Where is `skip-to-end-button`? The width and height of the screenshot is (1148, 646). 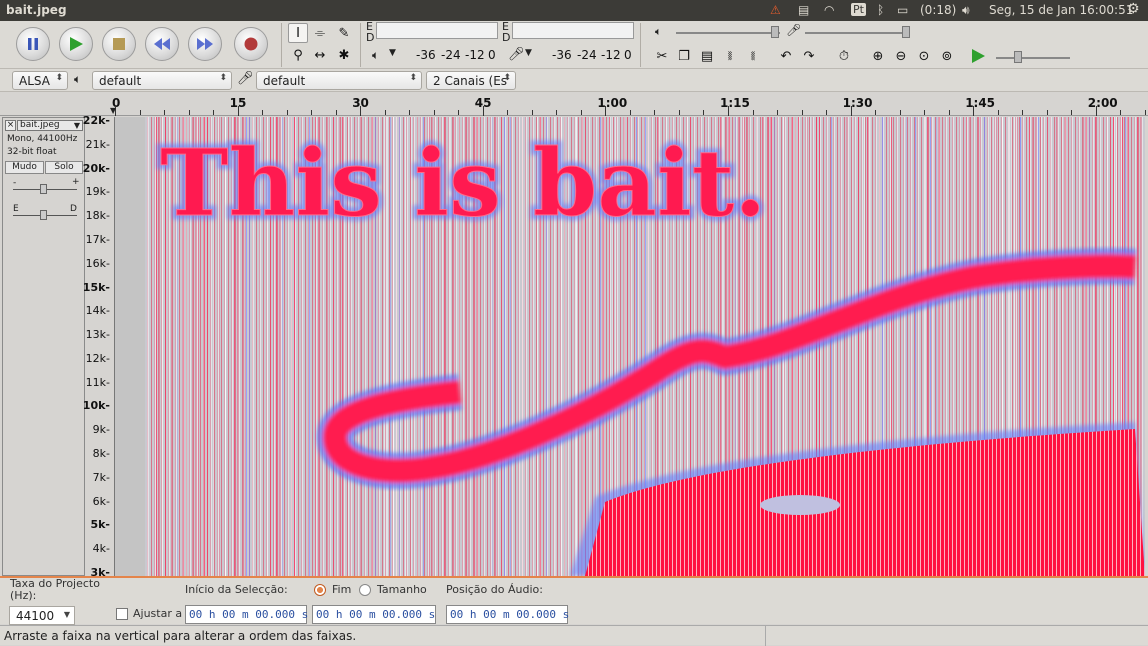
skip-to-end-button is located at coordinates (205, 44).